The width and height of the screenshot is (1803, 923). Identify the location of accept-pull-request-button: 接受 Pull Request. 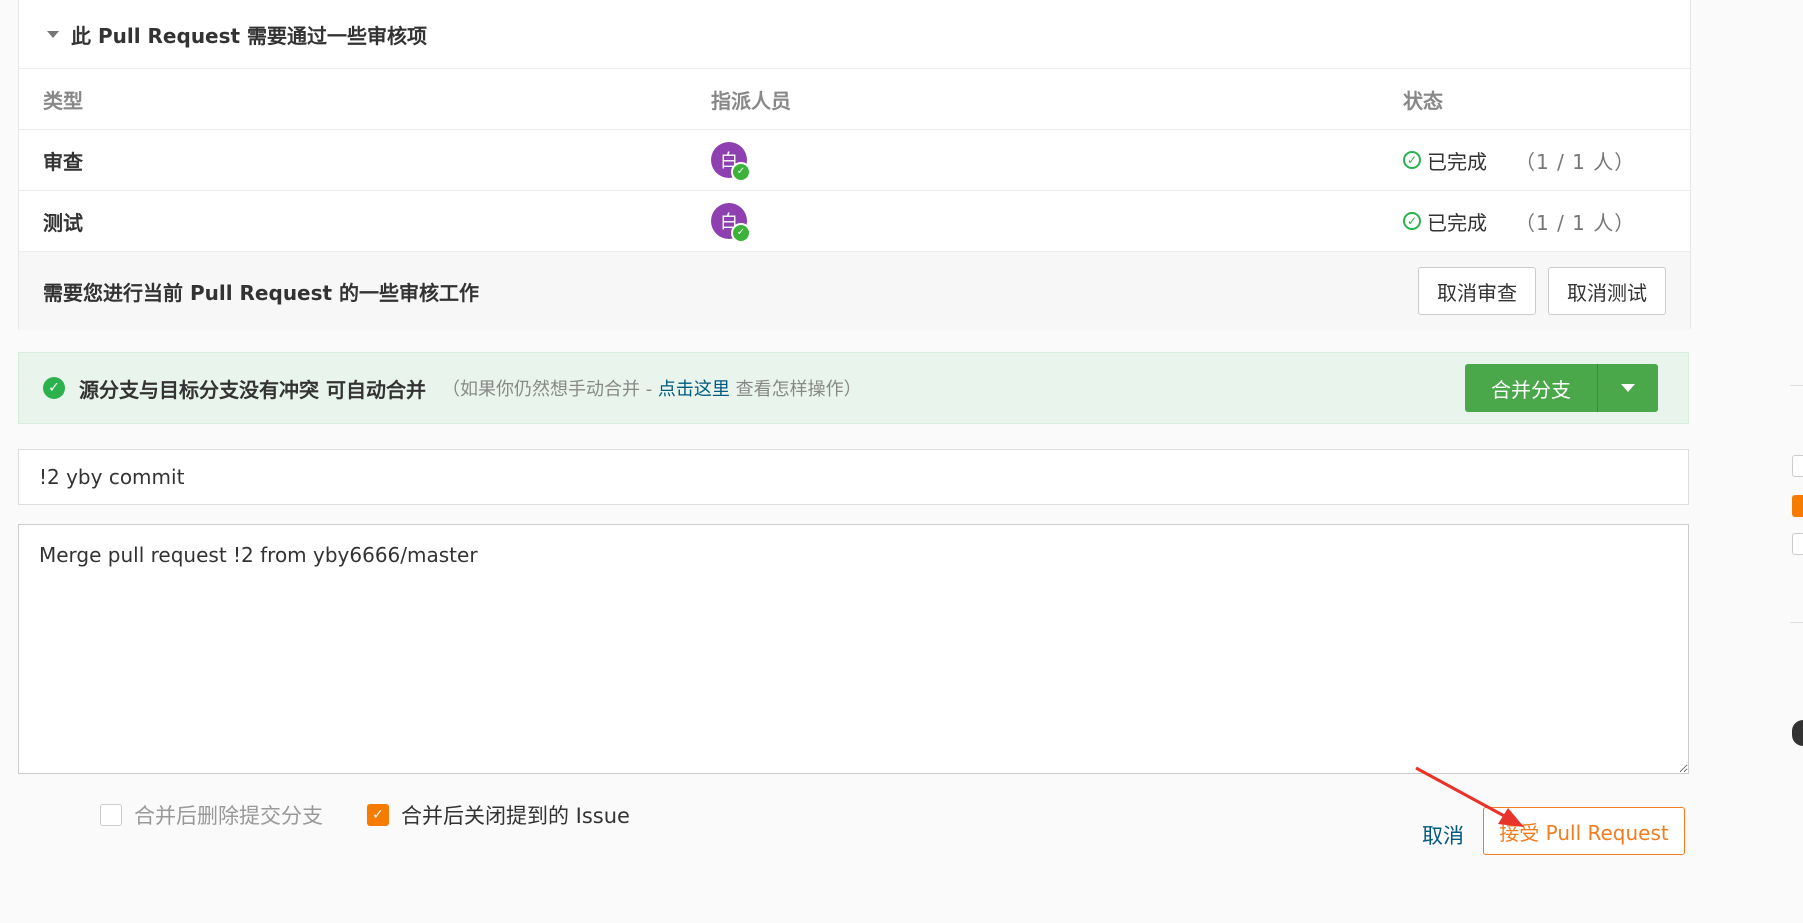
(1584, 831).